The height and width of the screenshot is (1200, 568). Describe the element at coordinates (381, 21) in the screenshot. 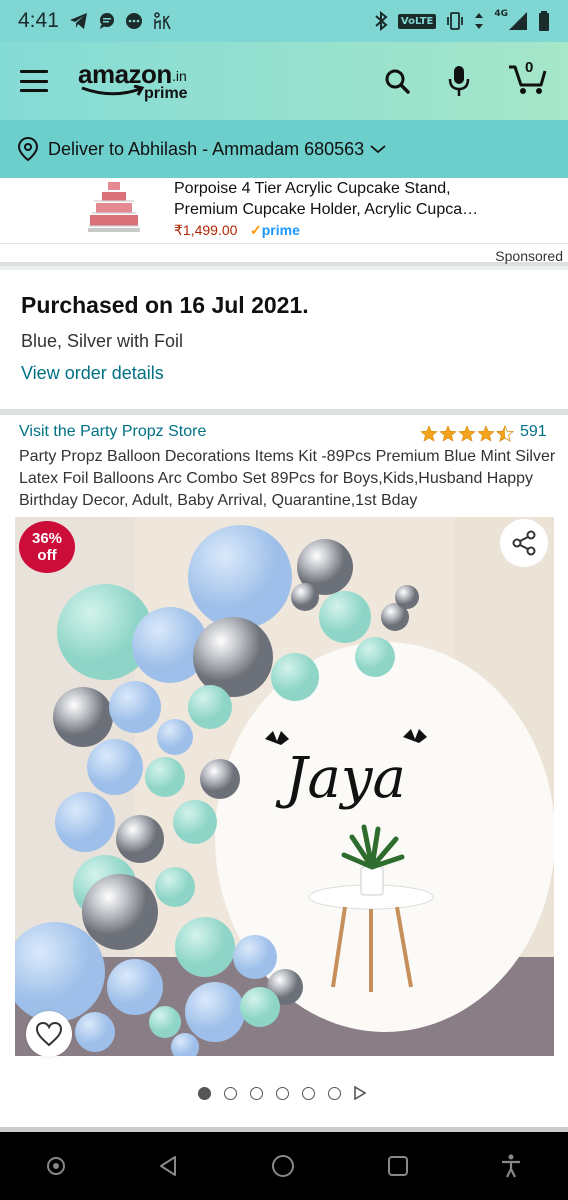

I see `bluetooth-icon` at that location.